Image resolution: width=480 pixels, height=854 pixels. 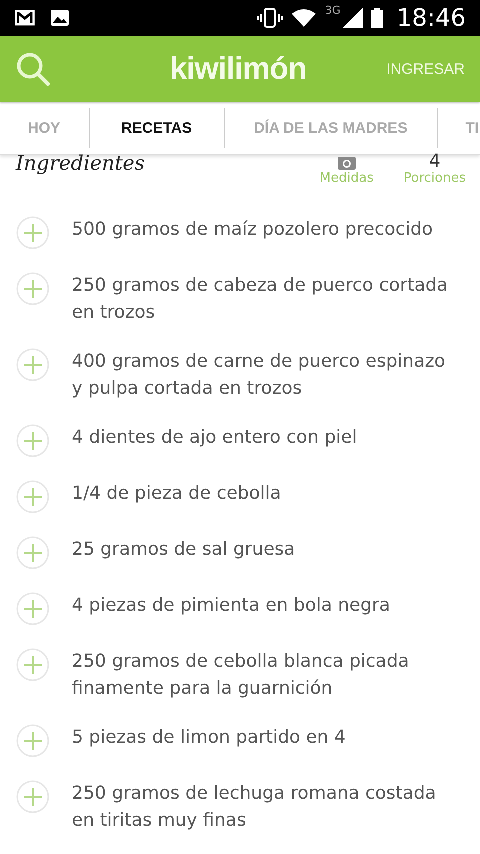 I want to click on battery-icon, so click(x=376, y=18).